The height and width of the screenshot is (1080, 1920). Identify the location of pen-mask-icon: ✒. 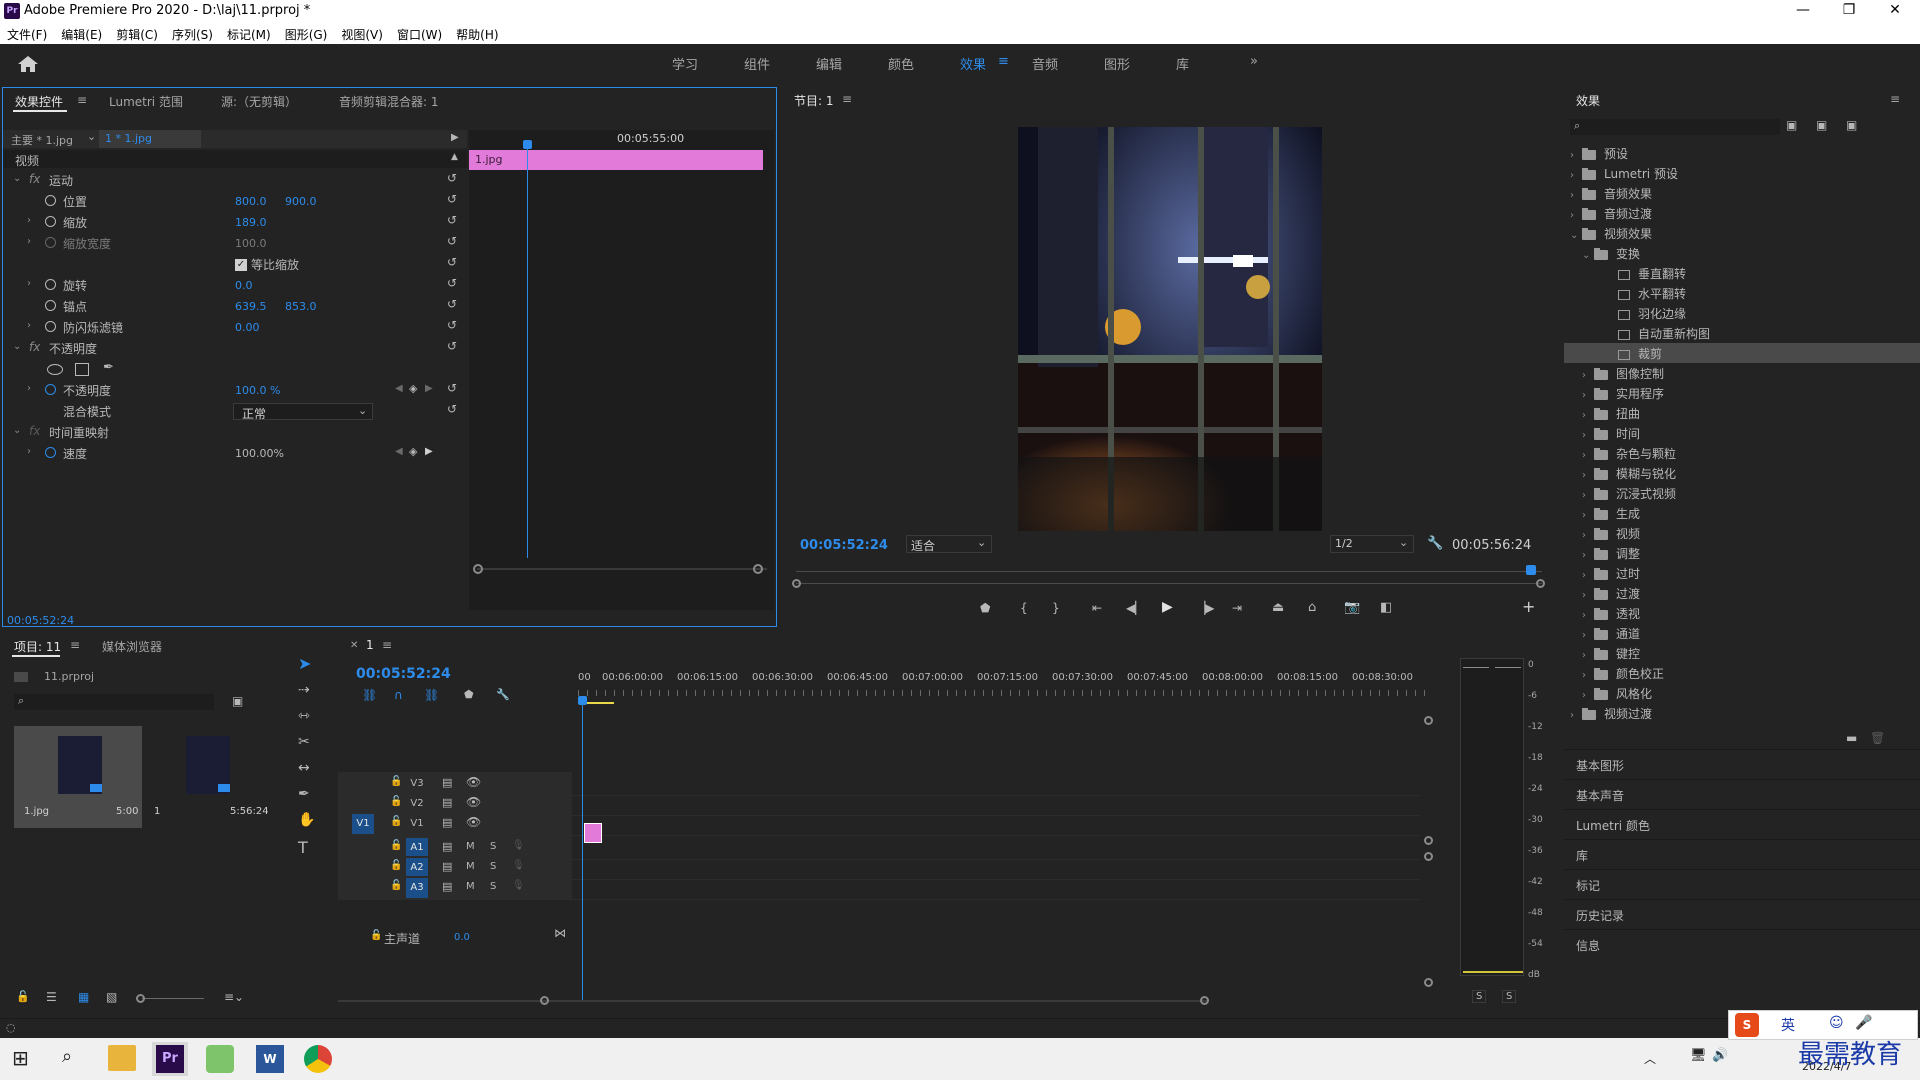
(108, 367).